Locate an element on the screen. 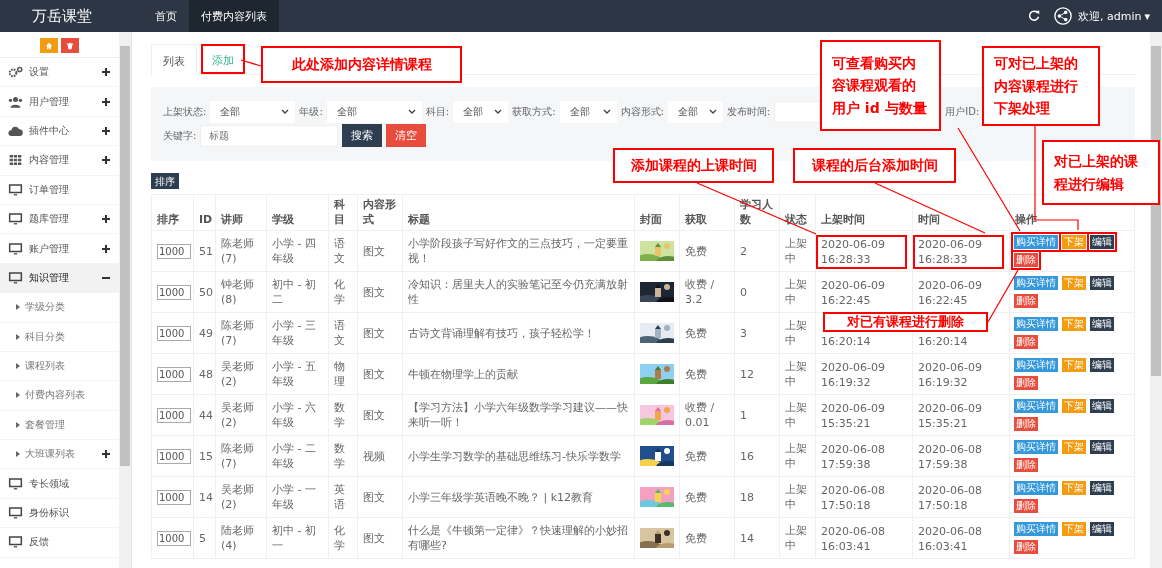 Image resolution: width=1162 pixels, height=568 pixels. table-cell: 小学生学习数学的基础思维练习-快乐学数学 is located at coordinates (514, 456).